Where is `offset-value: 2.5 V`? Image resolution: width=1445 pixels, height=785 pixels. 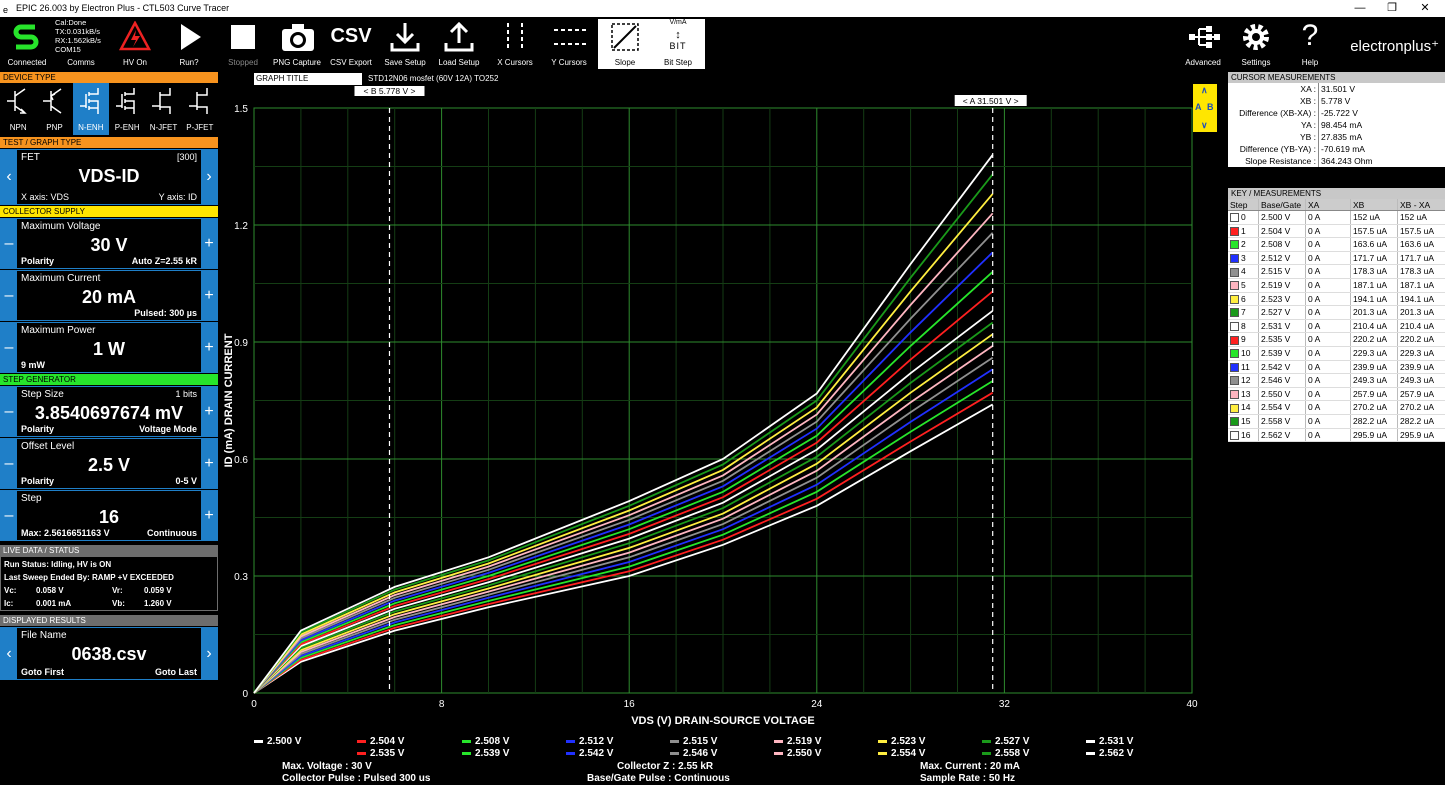 offset-value: 2.5 V is located at coordinates (109, 465).